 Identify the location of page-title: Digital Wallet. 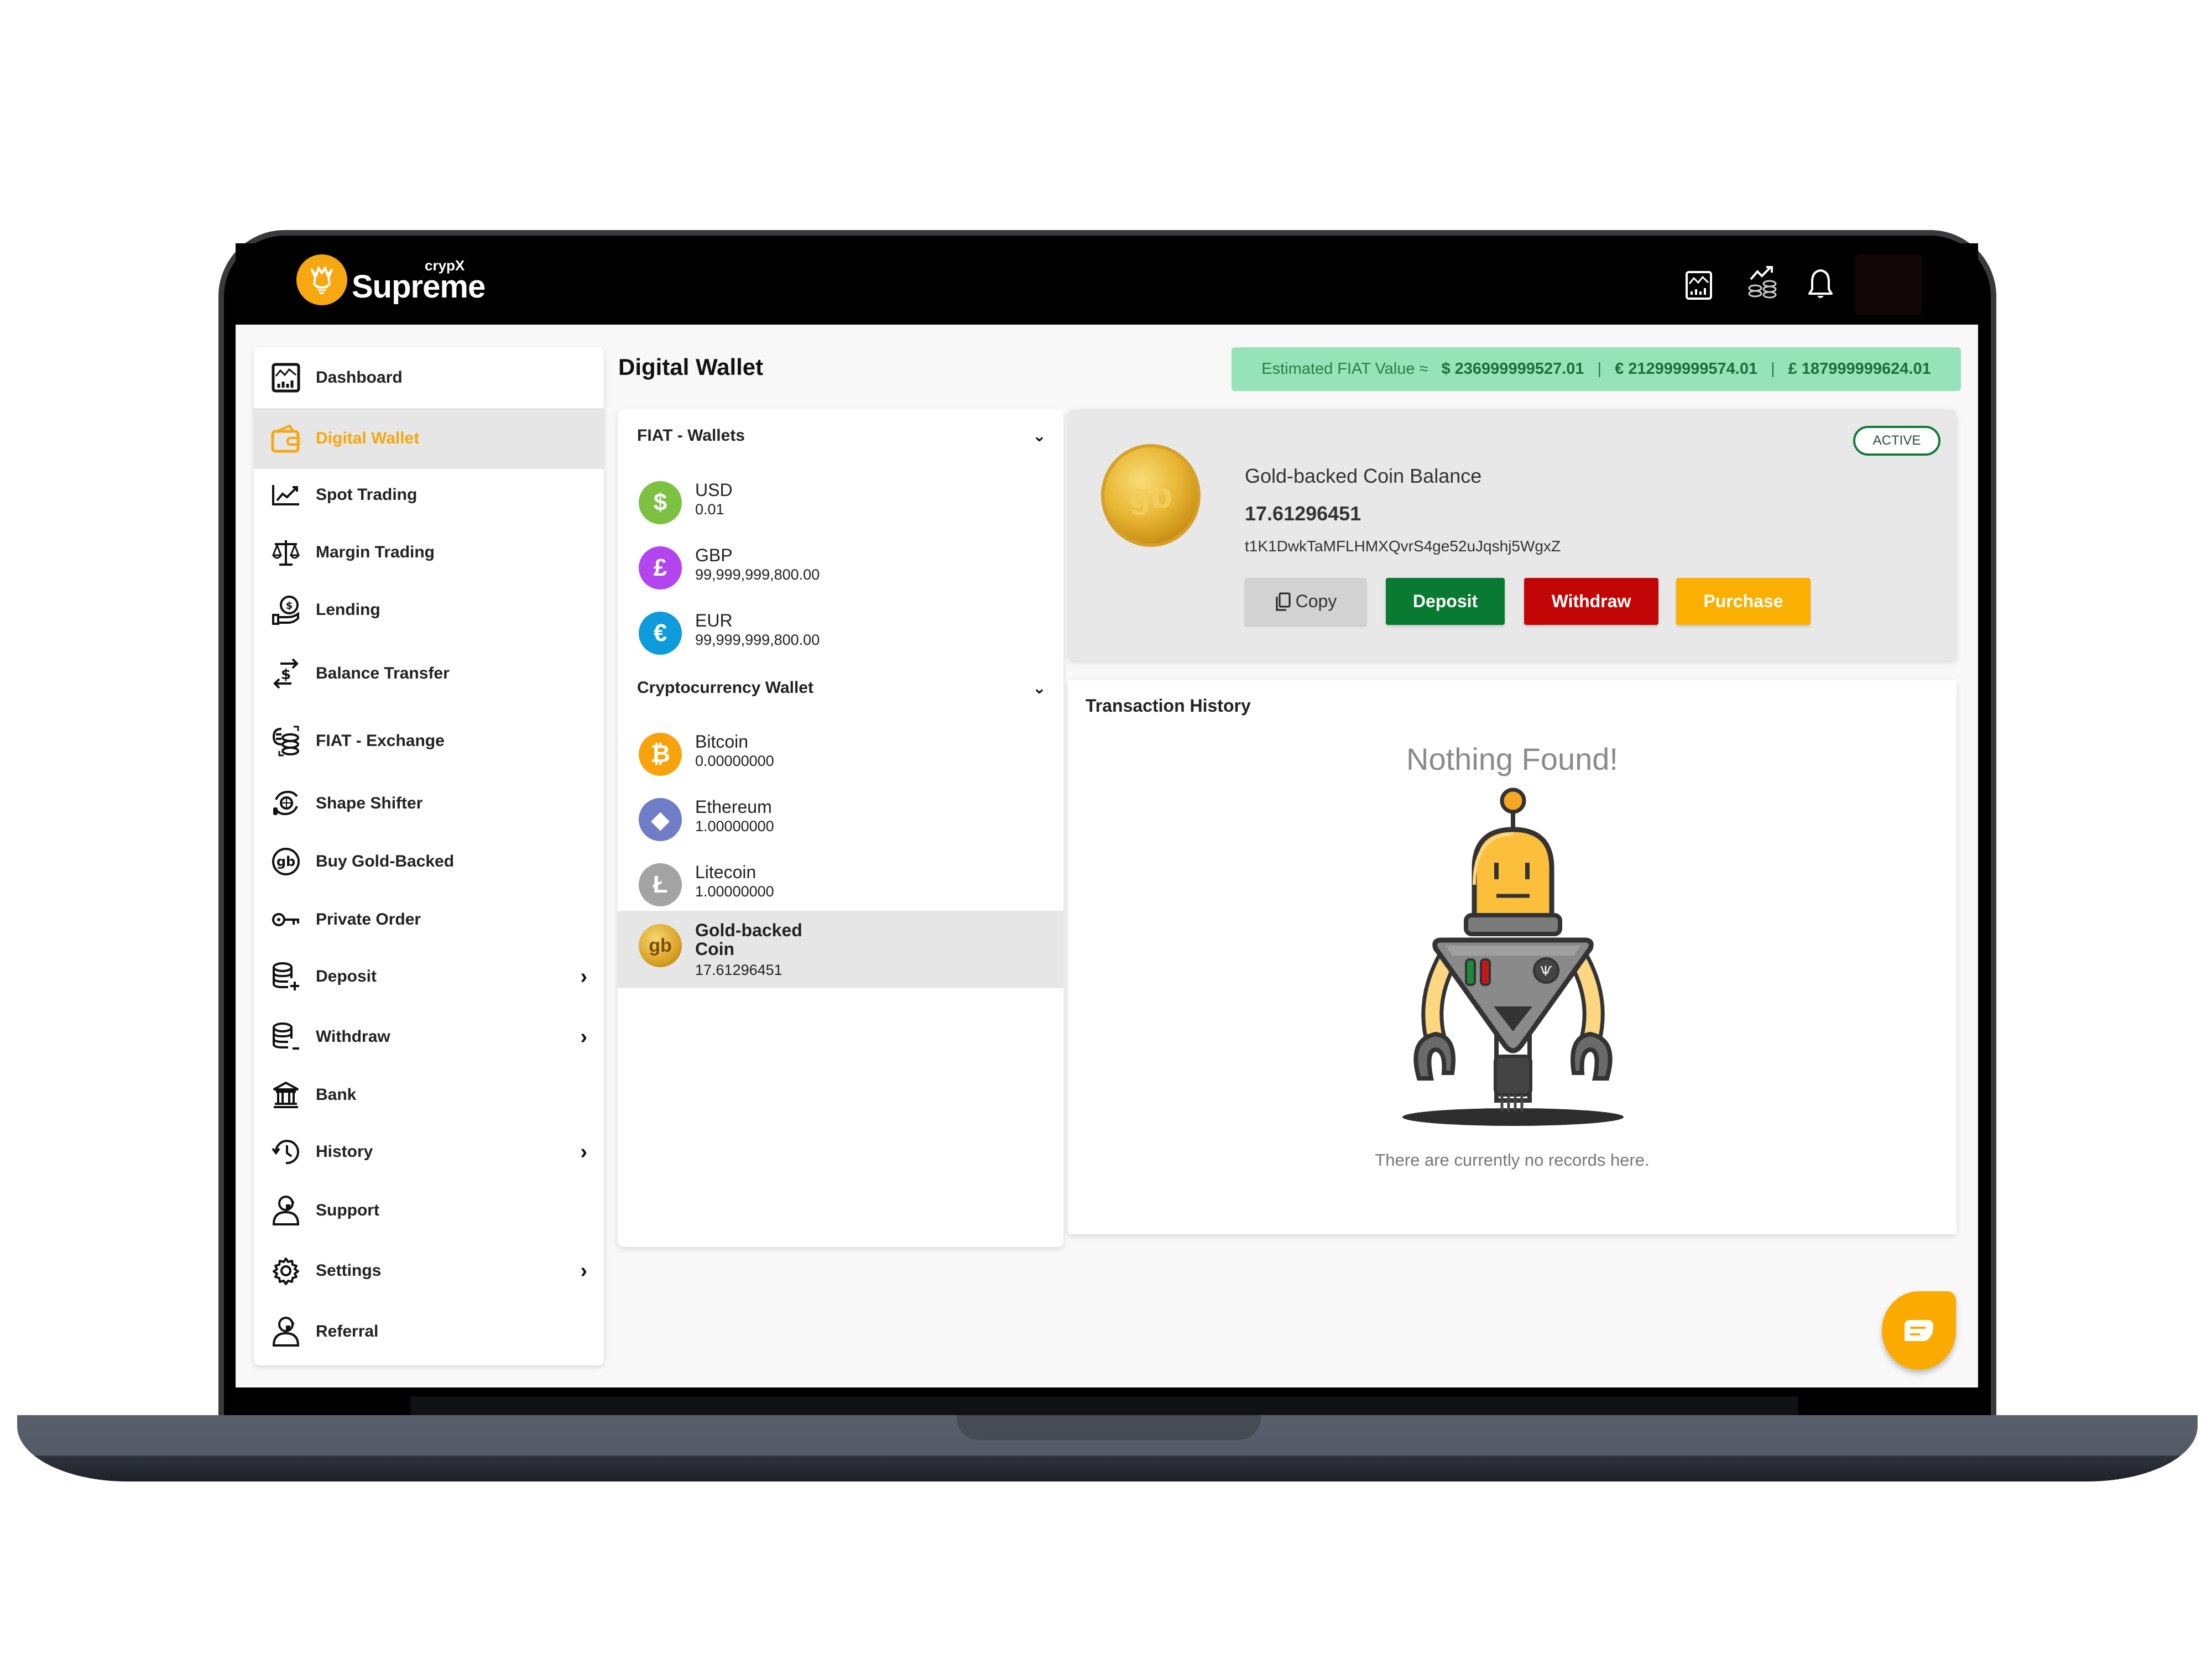
(691, 367).